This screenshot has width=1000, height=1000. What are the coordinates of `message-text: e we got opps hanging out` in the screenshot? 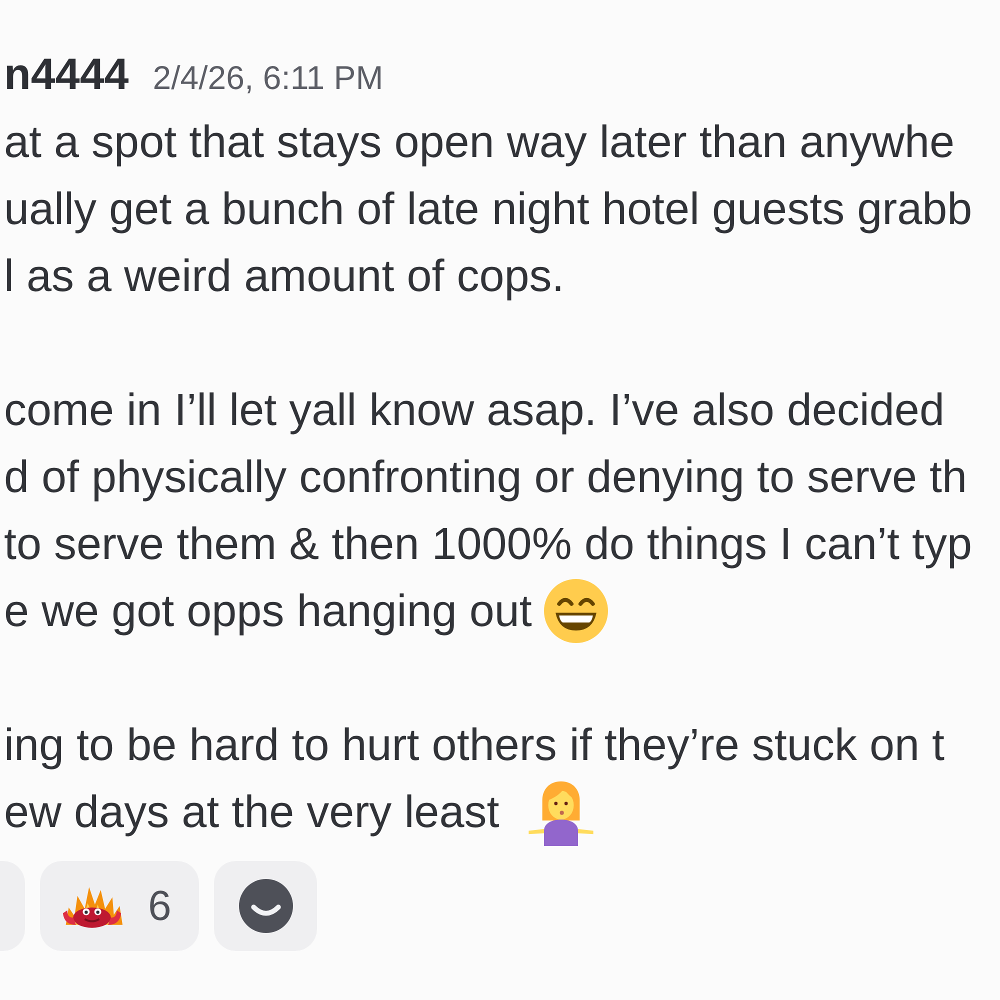 It's located at (268, 611).